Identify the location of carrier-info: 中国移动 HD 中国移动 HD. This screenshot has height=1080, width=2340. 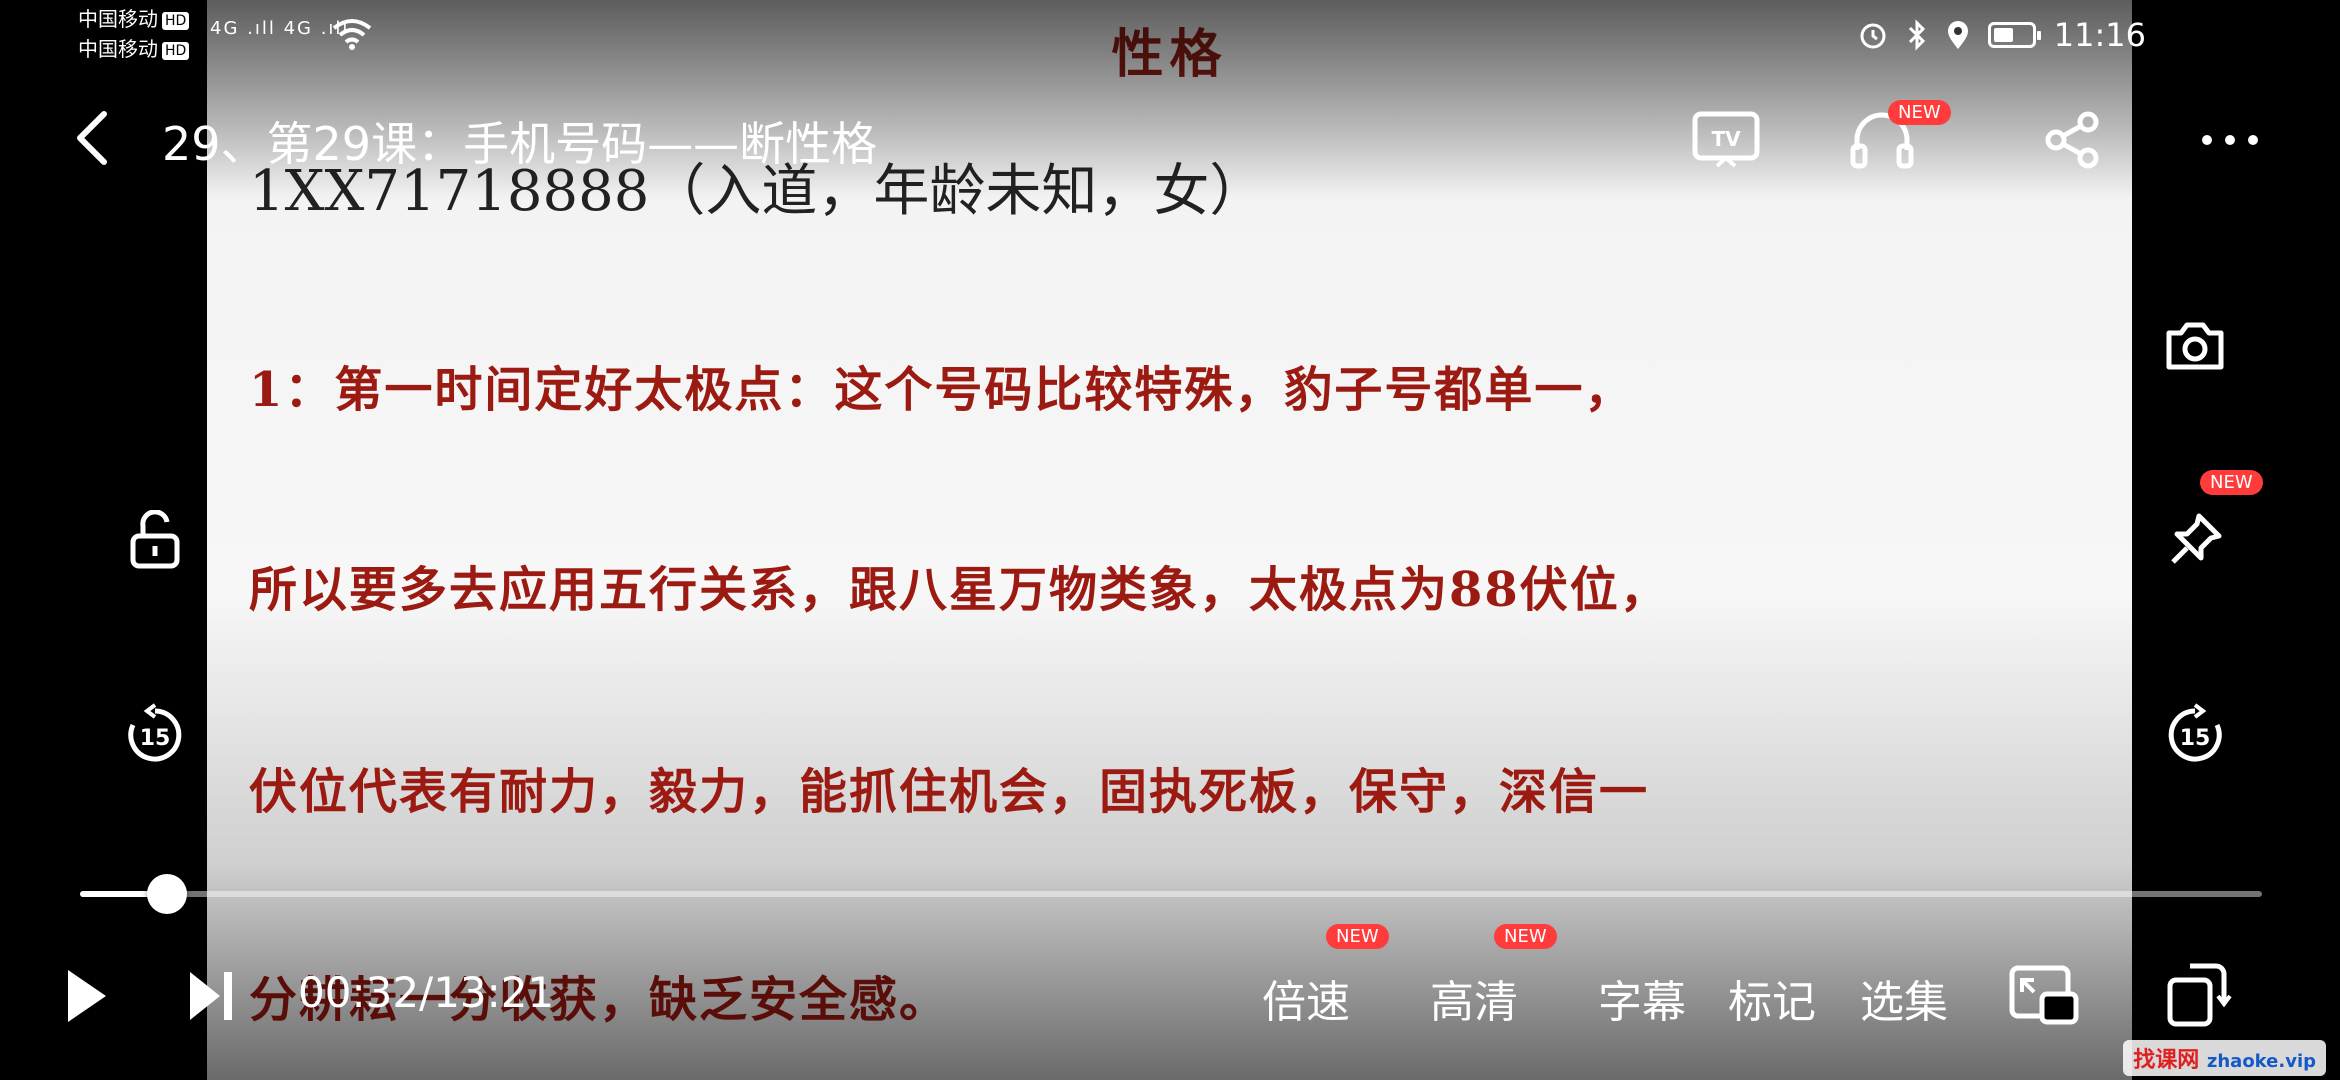
(134, 34).